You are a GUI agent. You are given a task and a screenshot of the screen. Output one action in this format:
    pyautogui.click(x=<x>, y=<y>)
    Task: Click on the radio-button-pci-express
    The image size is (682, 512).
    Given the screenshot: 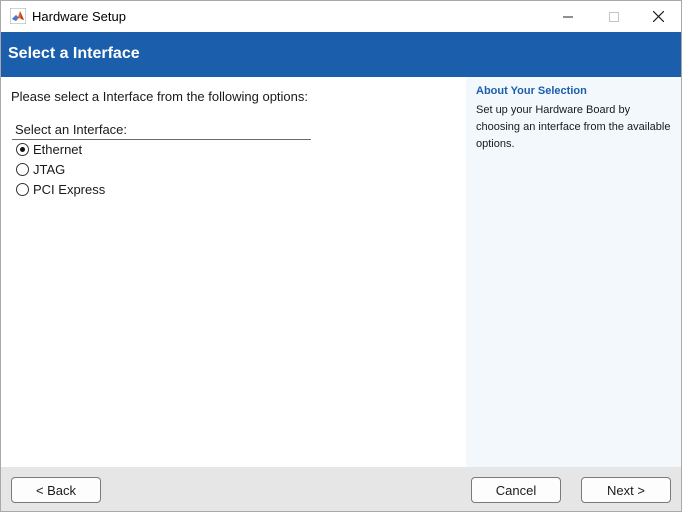 What is the action you would take?
    pyautogui.click(x=22, y=189)
    